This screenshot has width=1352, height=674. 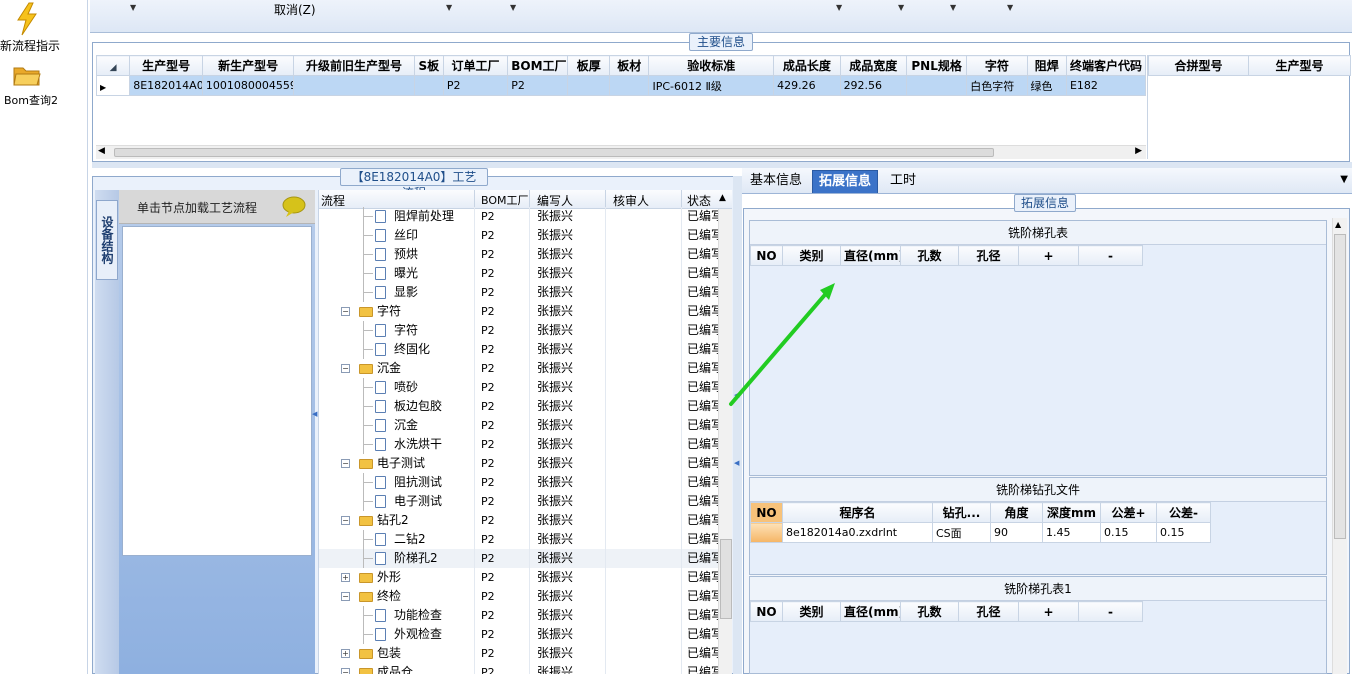 I want to click on table-cell: 429.26, so click(x=807, y=85).